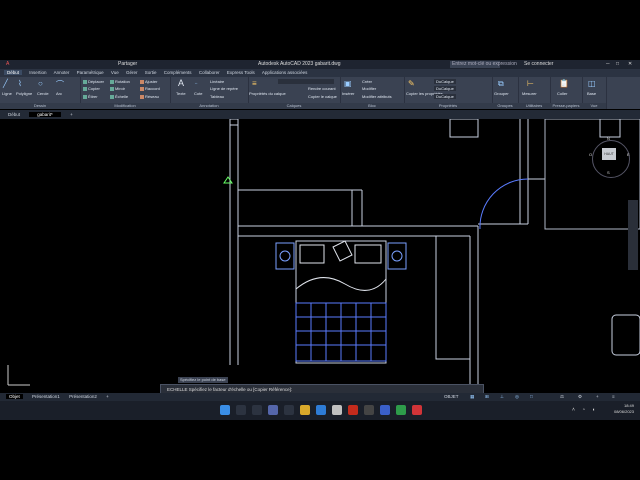 The image size is (640, 480). I want to click on draw-panel-label: Dessin, so click(40, 106).